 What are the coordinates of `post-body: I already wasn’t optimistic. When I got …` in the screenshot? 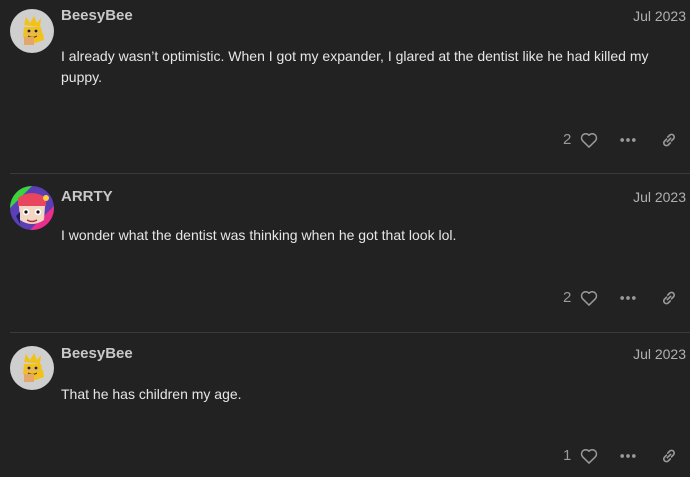 It's located at (355, 66).